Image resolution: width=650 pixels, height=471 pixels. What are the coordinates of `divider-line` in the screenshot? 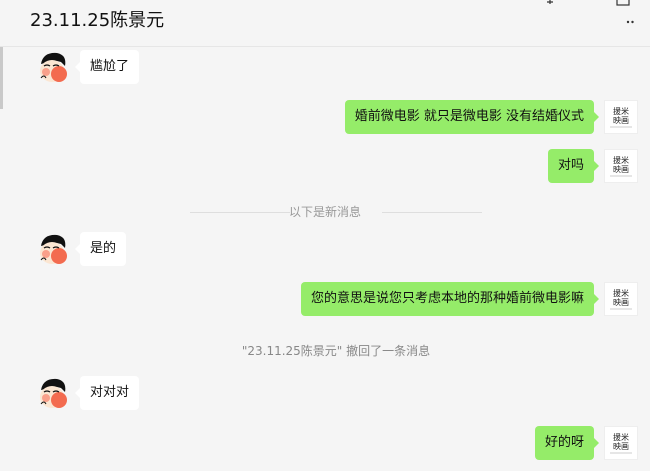 It's located at (432, 212).